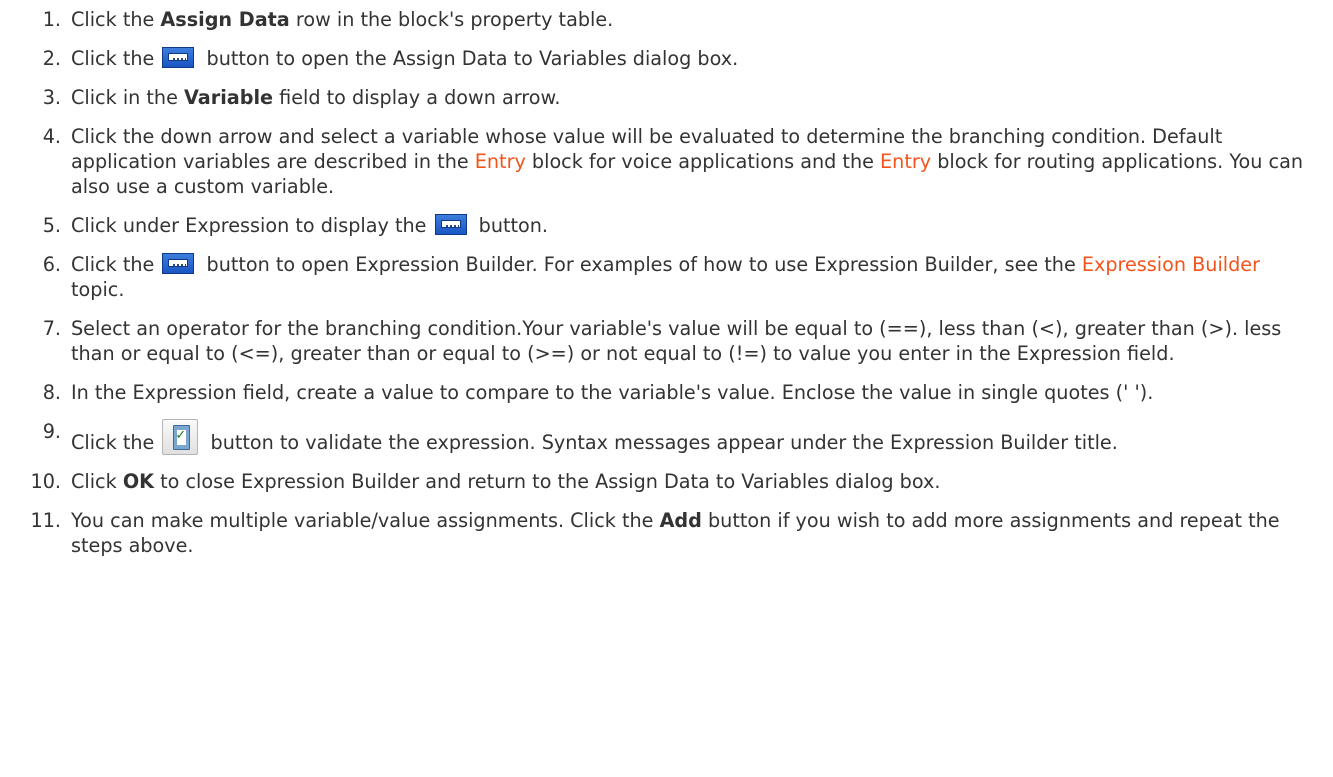 The image size is (1333, 777). I want to click on step-number: 1., so click(51, 19).